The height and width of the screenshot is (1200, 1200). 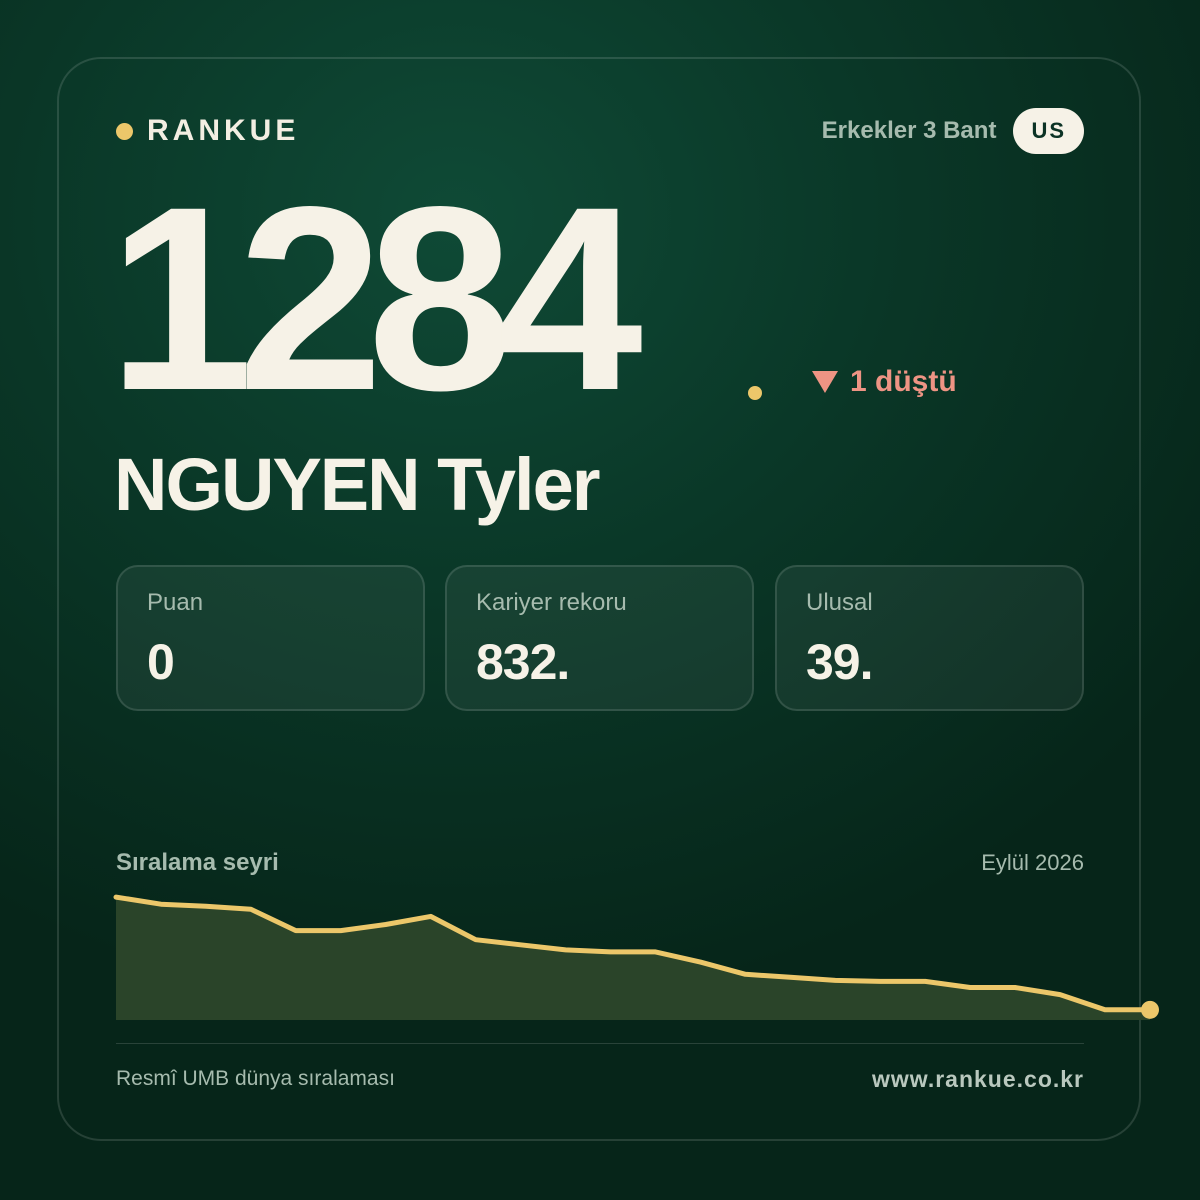 What do you see at coordinates (551, 602) in the screenshot?
I see `stat-label: Kariyer rekoru` at bounding box center [551, 602].